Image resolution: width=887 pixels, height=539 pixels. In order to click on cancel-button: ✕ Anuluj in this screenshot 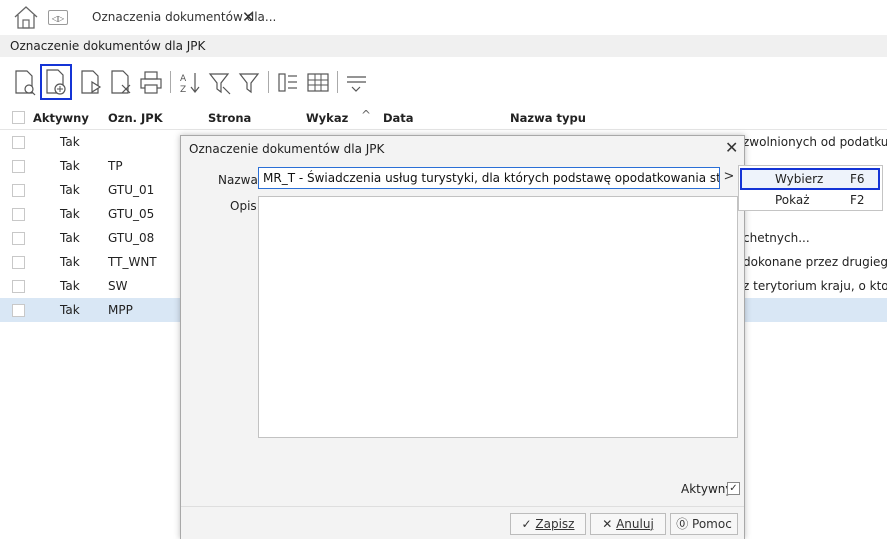, I will do `click(628, 524)`.